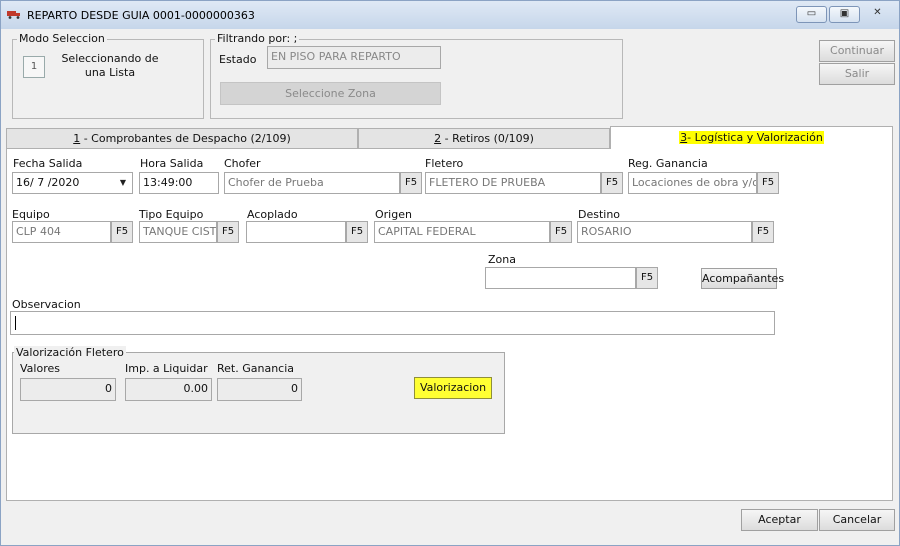  What do you see at coordinates (168, 389) in the screenshot?
I see `imp-liquidar-field: 0.00` at bounding box center [168, 389].